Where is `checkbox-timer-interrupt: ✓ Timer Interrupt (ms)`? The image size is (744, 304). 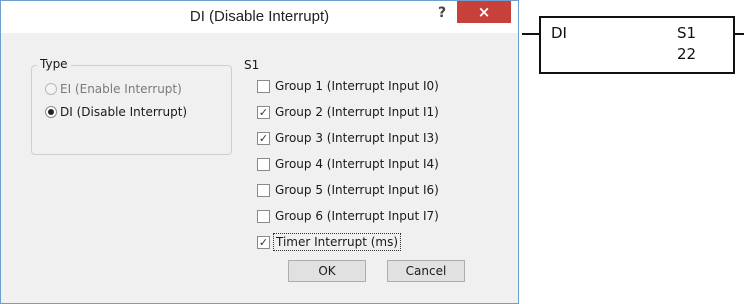 checkbox-timer-interrupt: ✓ Timer Interrupt (ms) is located at coordinates (329, 242).